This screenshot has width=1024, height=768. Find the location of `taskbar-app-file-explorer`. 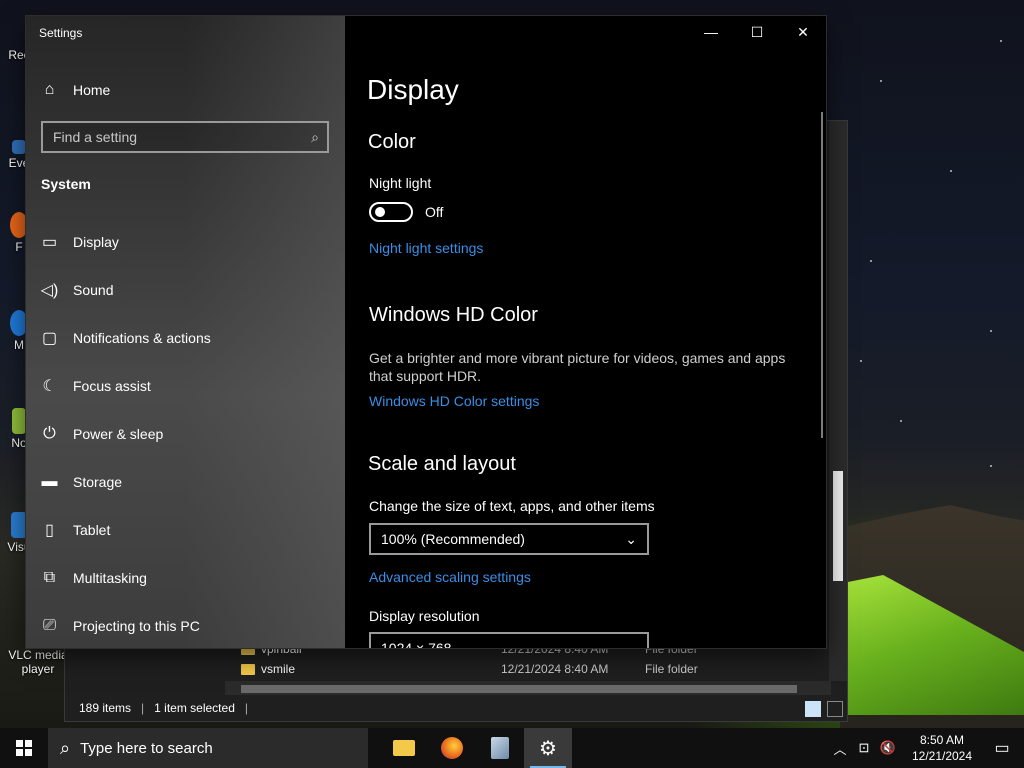

taskbar-app-file-explorer is located at coordinates (404, 748).